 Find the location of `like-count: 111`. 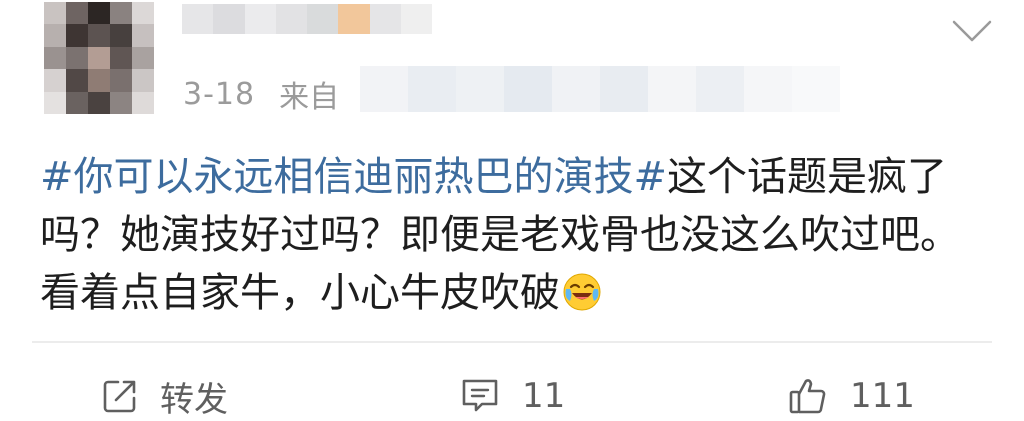

like-count: 111 is located at coordinates (882, 396).